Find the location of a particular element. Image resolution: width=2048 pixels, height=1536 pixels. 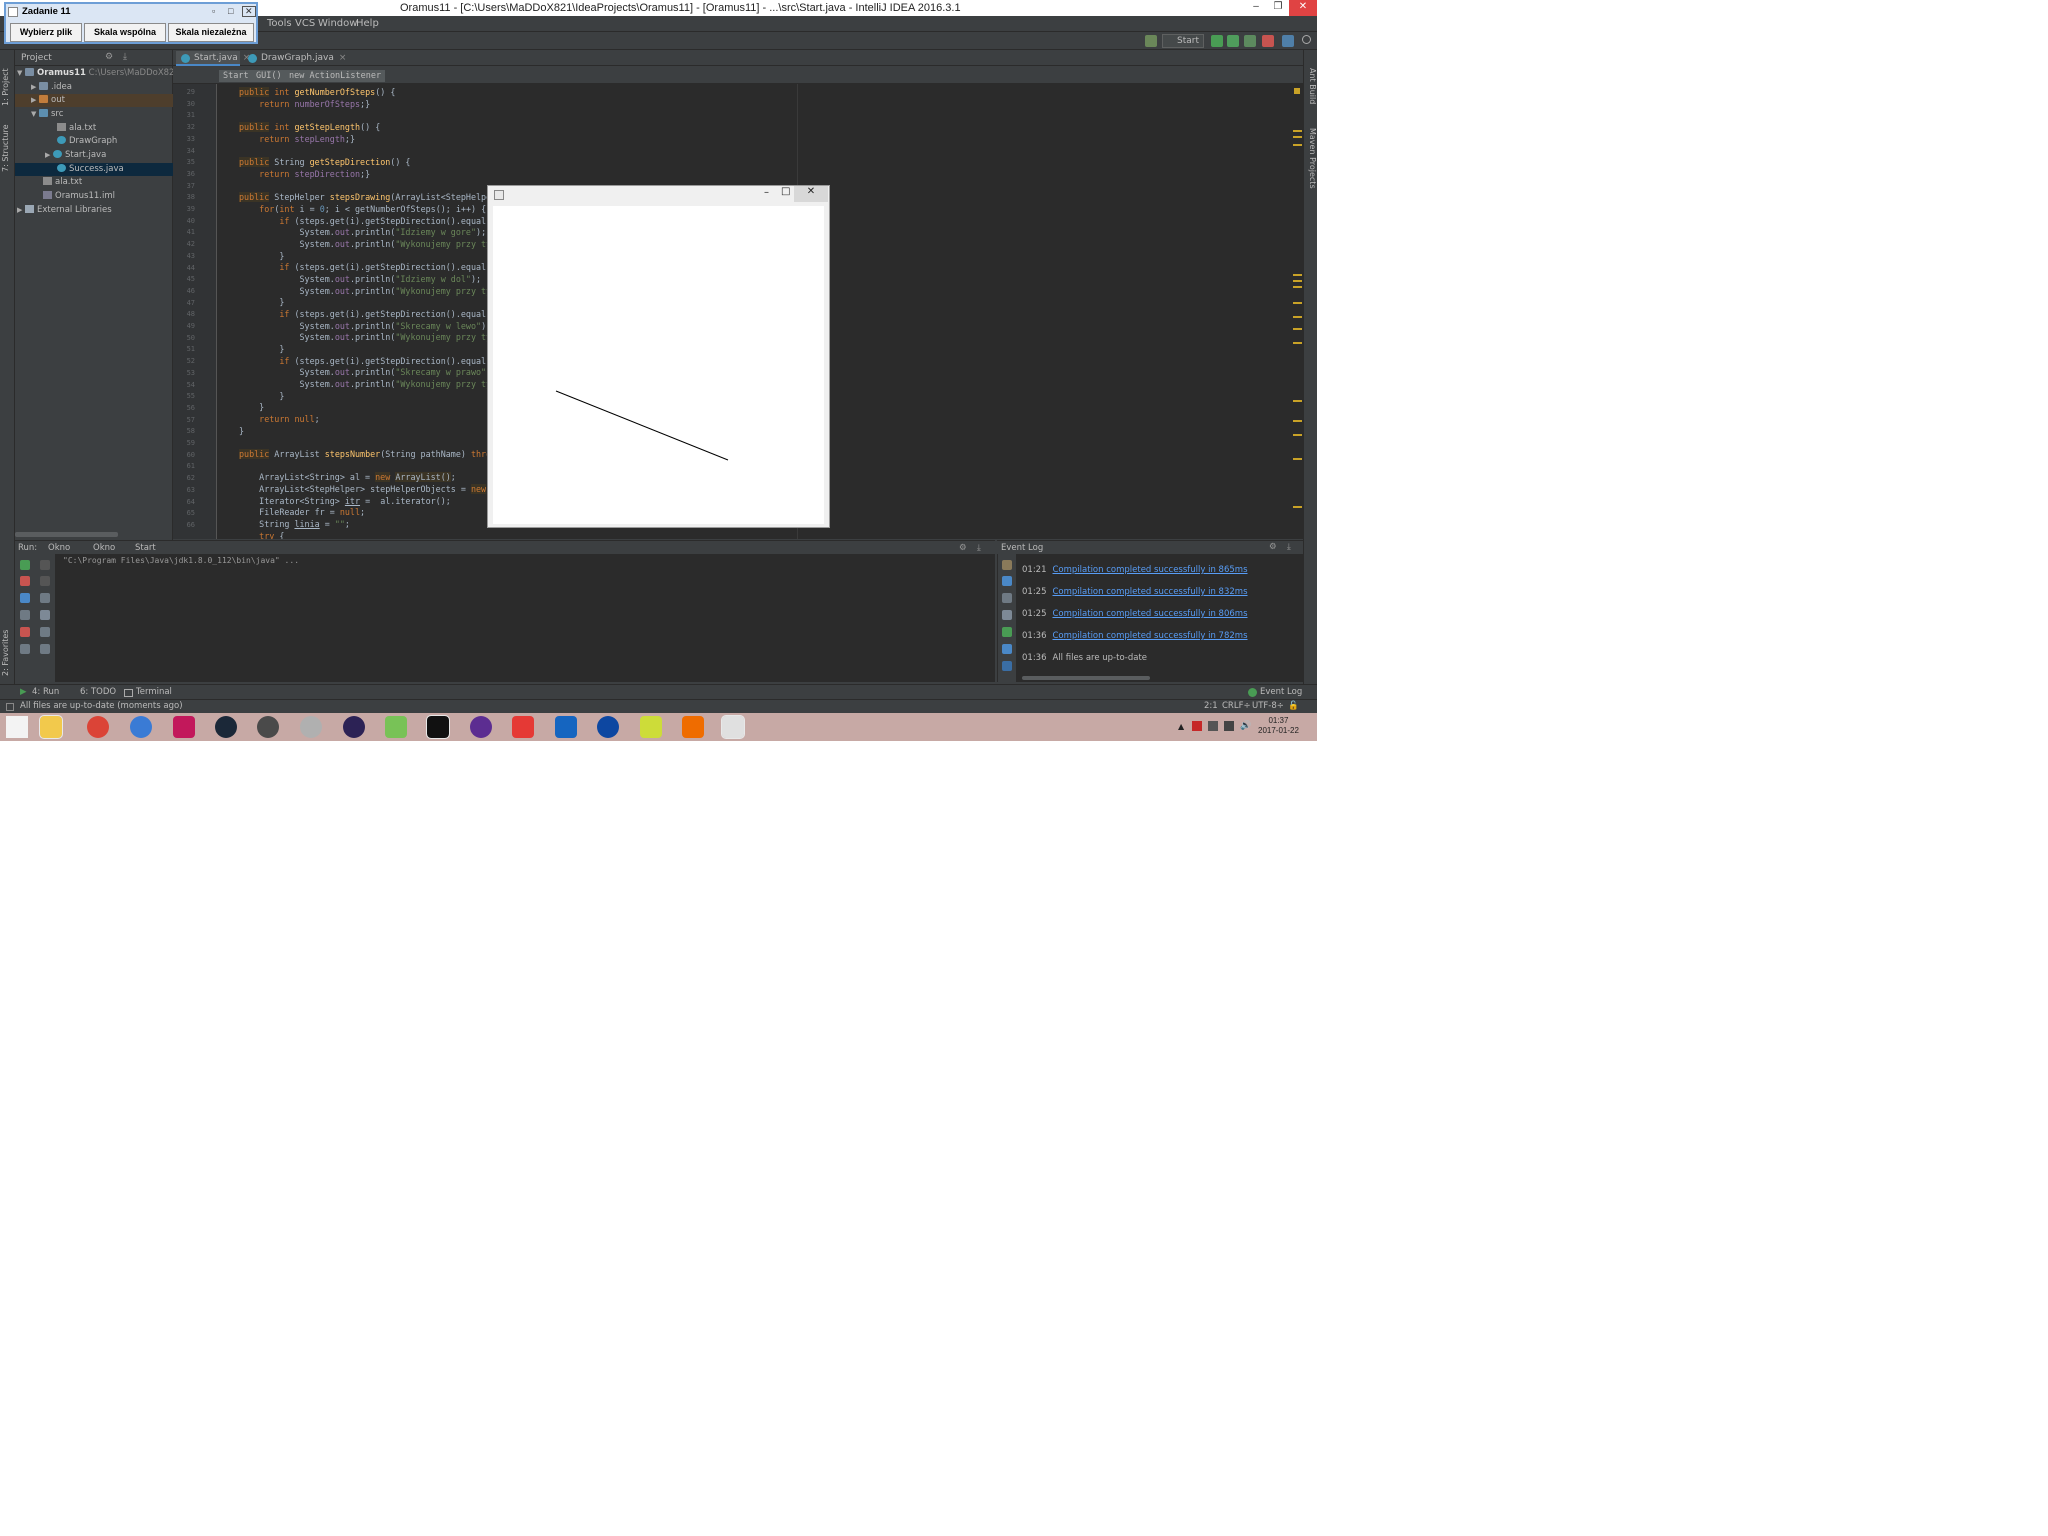

gear-icon: ⚙ is located at coordinates (963, 548).